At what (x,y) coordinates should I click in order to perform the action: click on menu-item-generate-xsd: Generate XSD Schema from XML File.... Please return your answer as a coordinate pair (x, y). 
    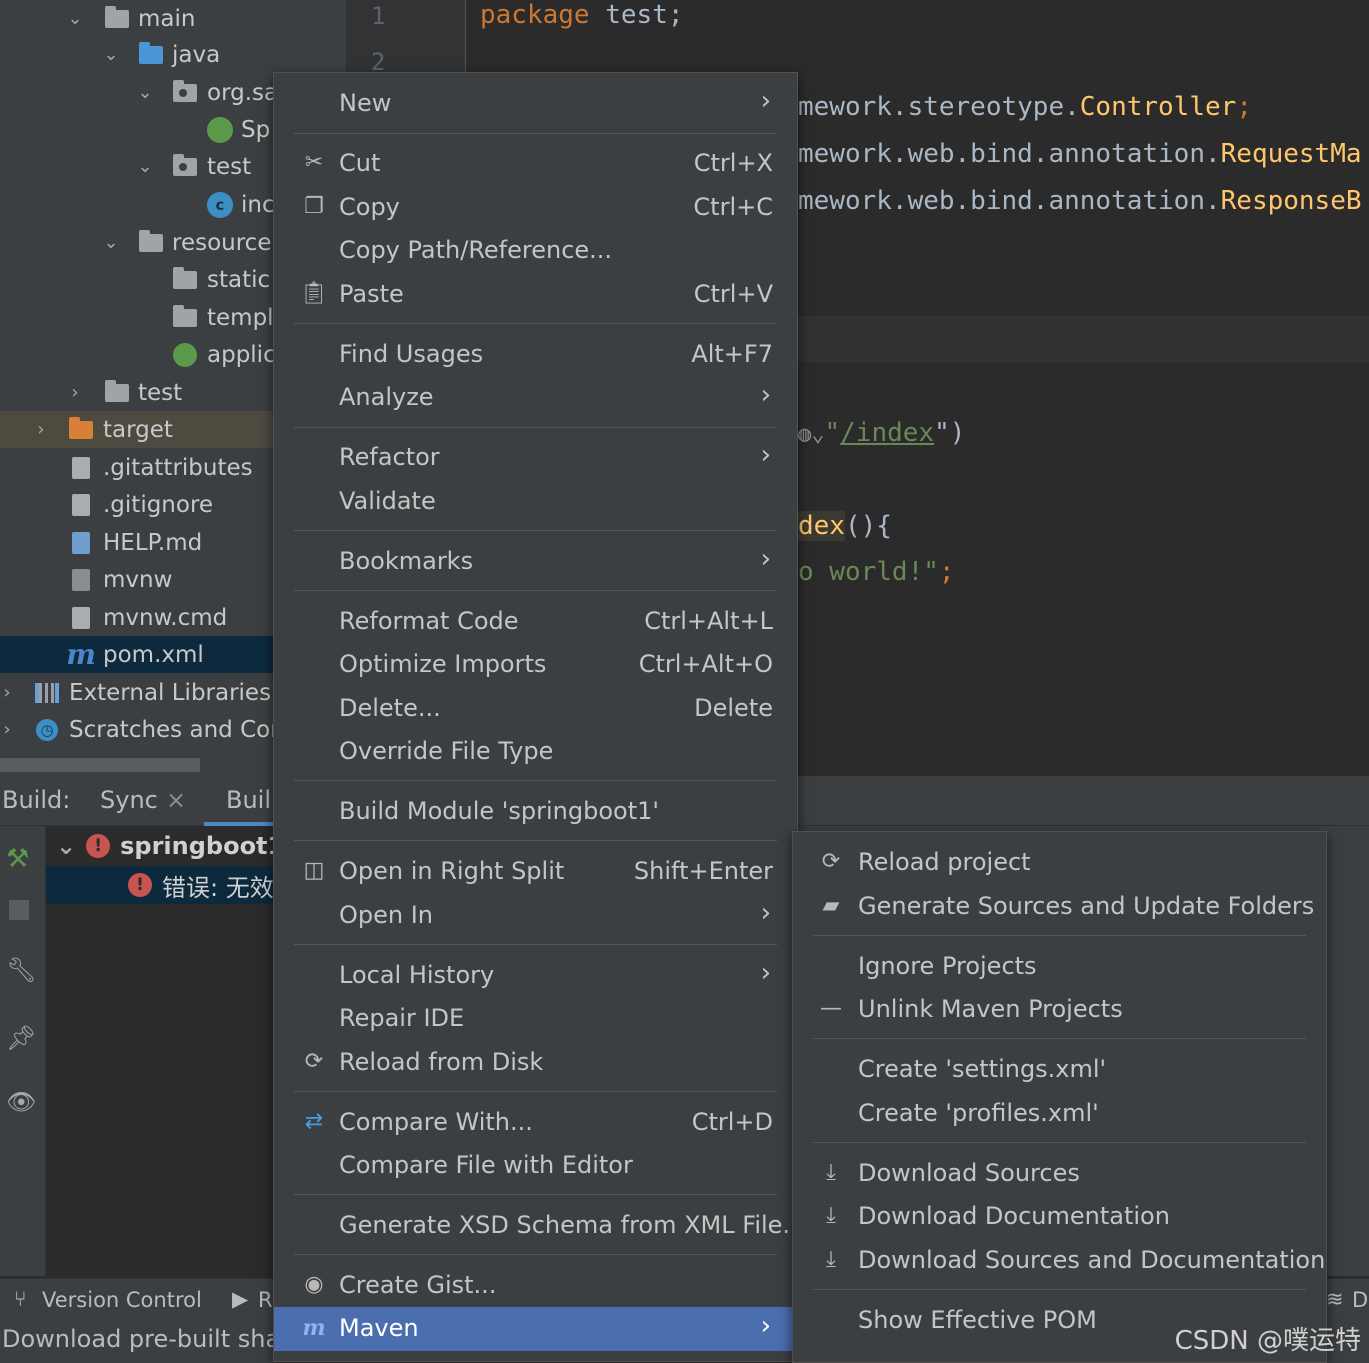
    Looking at the image, I should click on (539, 1225).